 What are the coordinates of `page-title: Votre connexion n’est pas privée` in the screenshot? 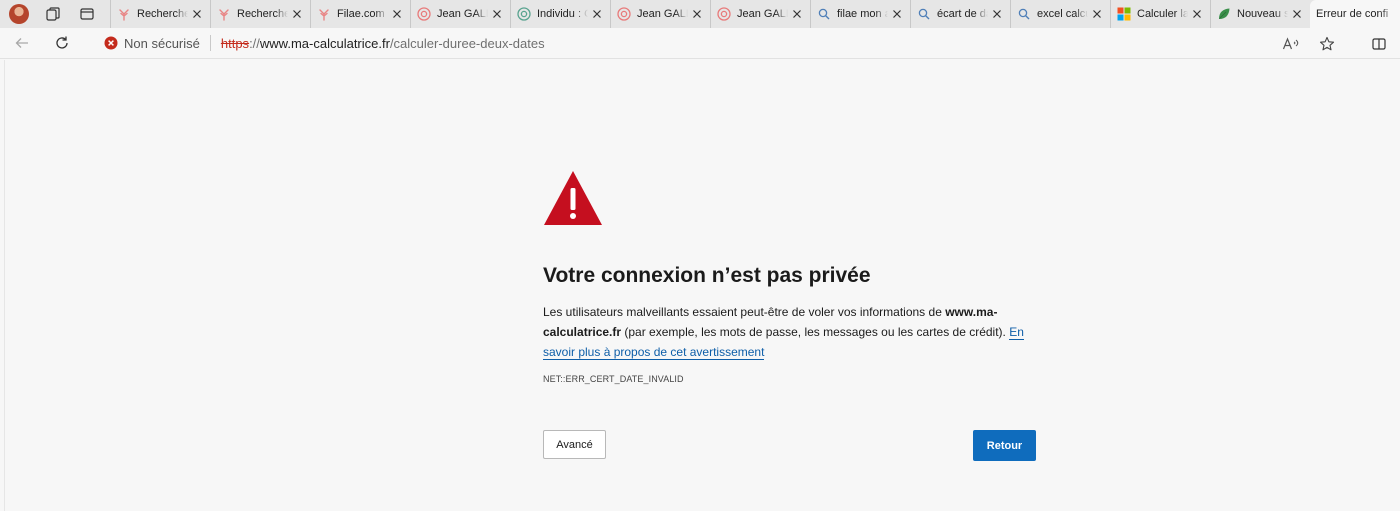 It's located at (707, 275).